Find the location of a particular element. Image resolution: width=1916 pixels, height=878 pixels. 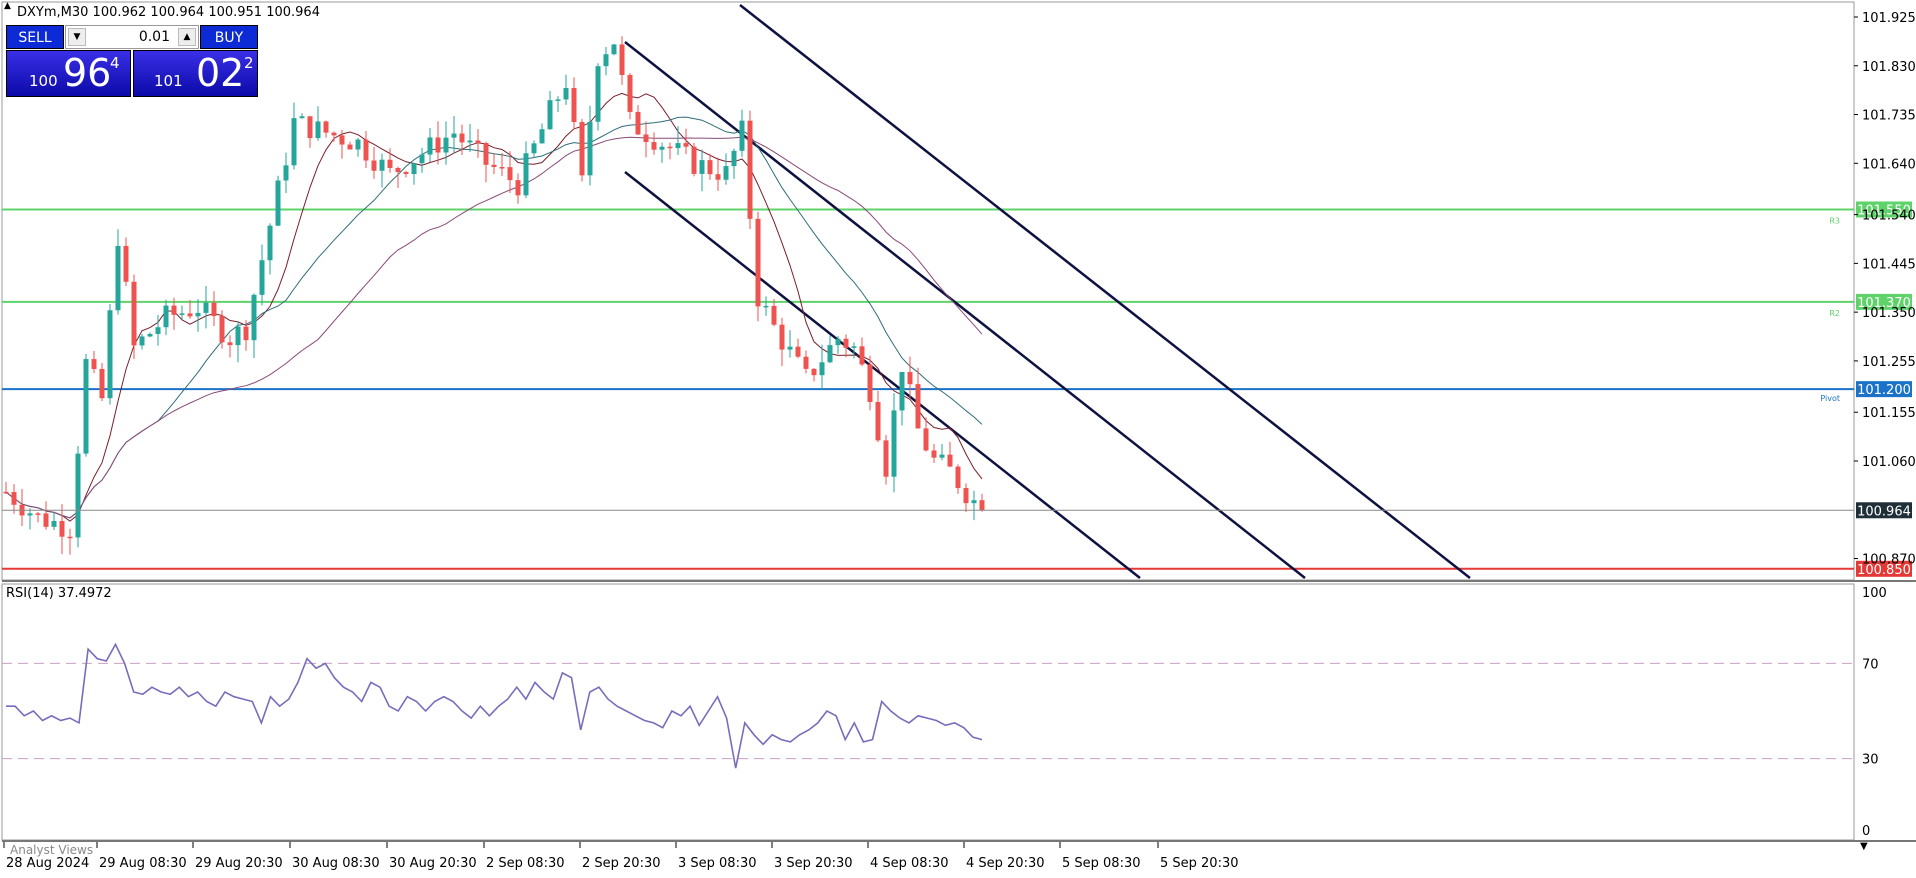

lot-size-box: ▼ ▲ is located at coordinates (132, 37).